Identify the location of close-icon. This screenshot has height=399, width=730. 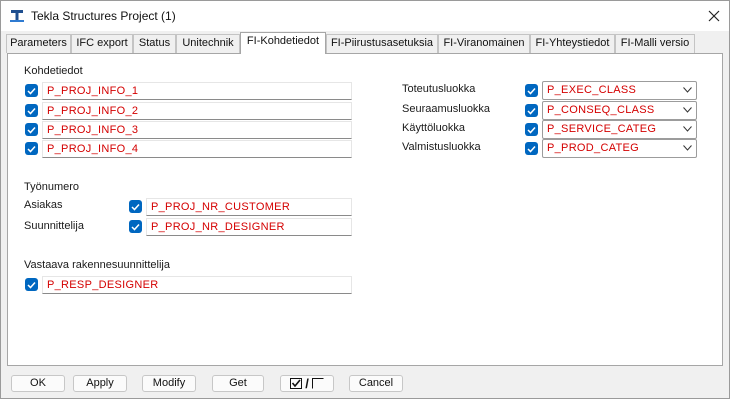
(714, 16).